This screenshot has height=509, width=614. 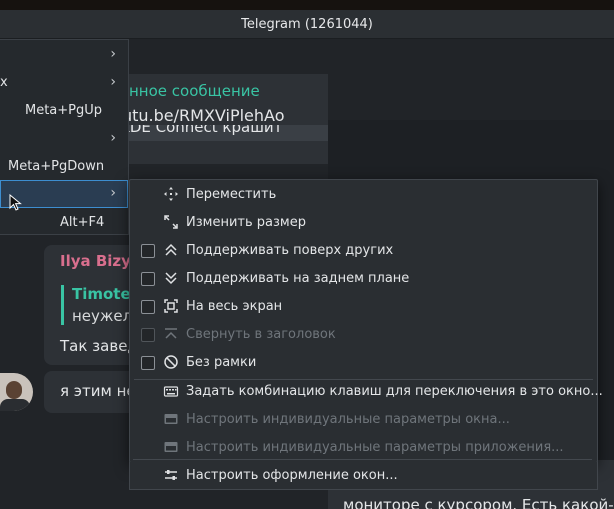 What do you see at coordinates (171, 278) in the screenshot?
I see `keep-below-icon` at bounding box center [171, 278].